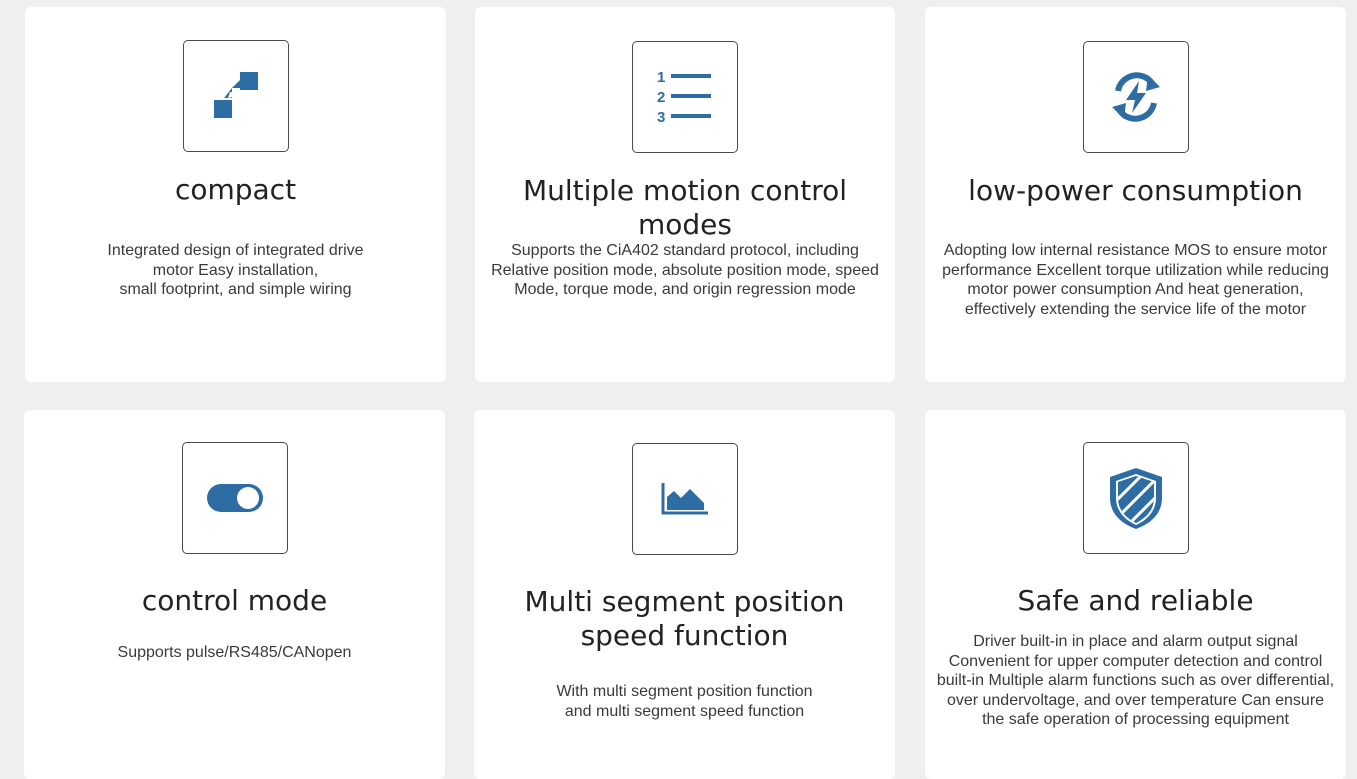 This screenshot has height=779, width=1357. What do you see at coordinates (661, 97) in the screenshot?
I see `svg-text: 2` at bounding box center [661, 97].